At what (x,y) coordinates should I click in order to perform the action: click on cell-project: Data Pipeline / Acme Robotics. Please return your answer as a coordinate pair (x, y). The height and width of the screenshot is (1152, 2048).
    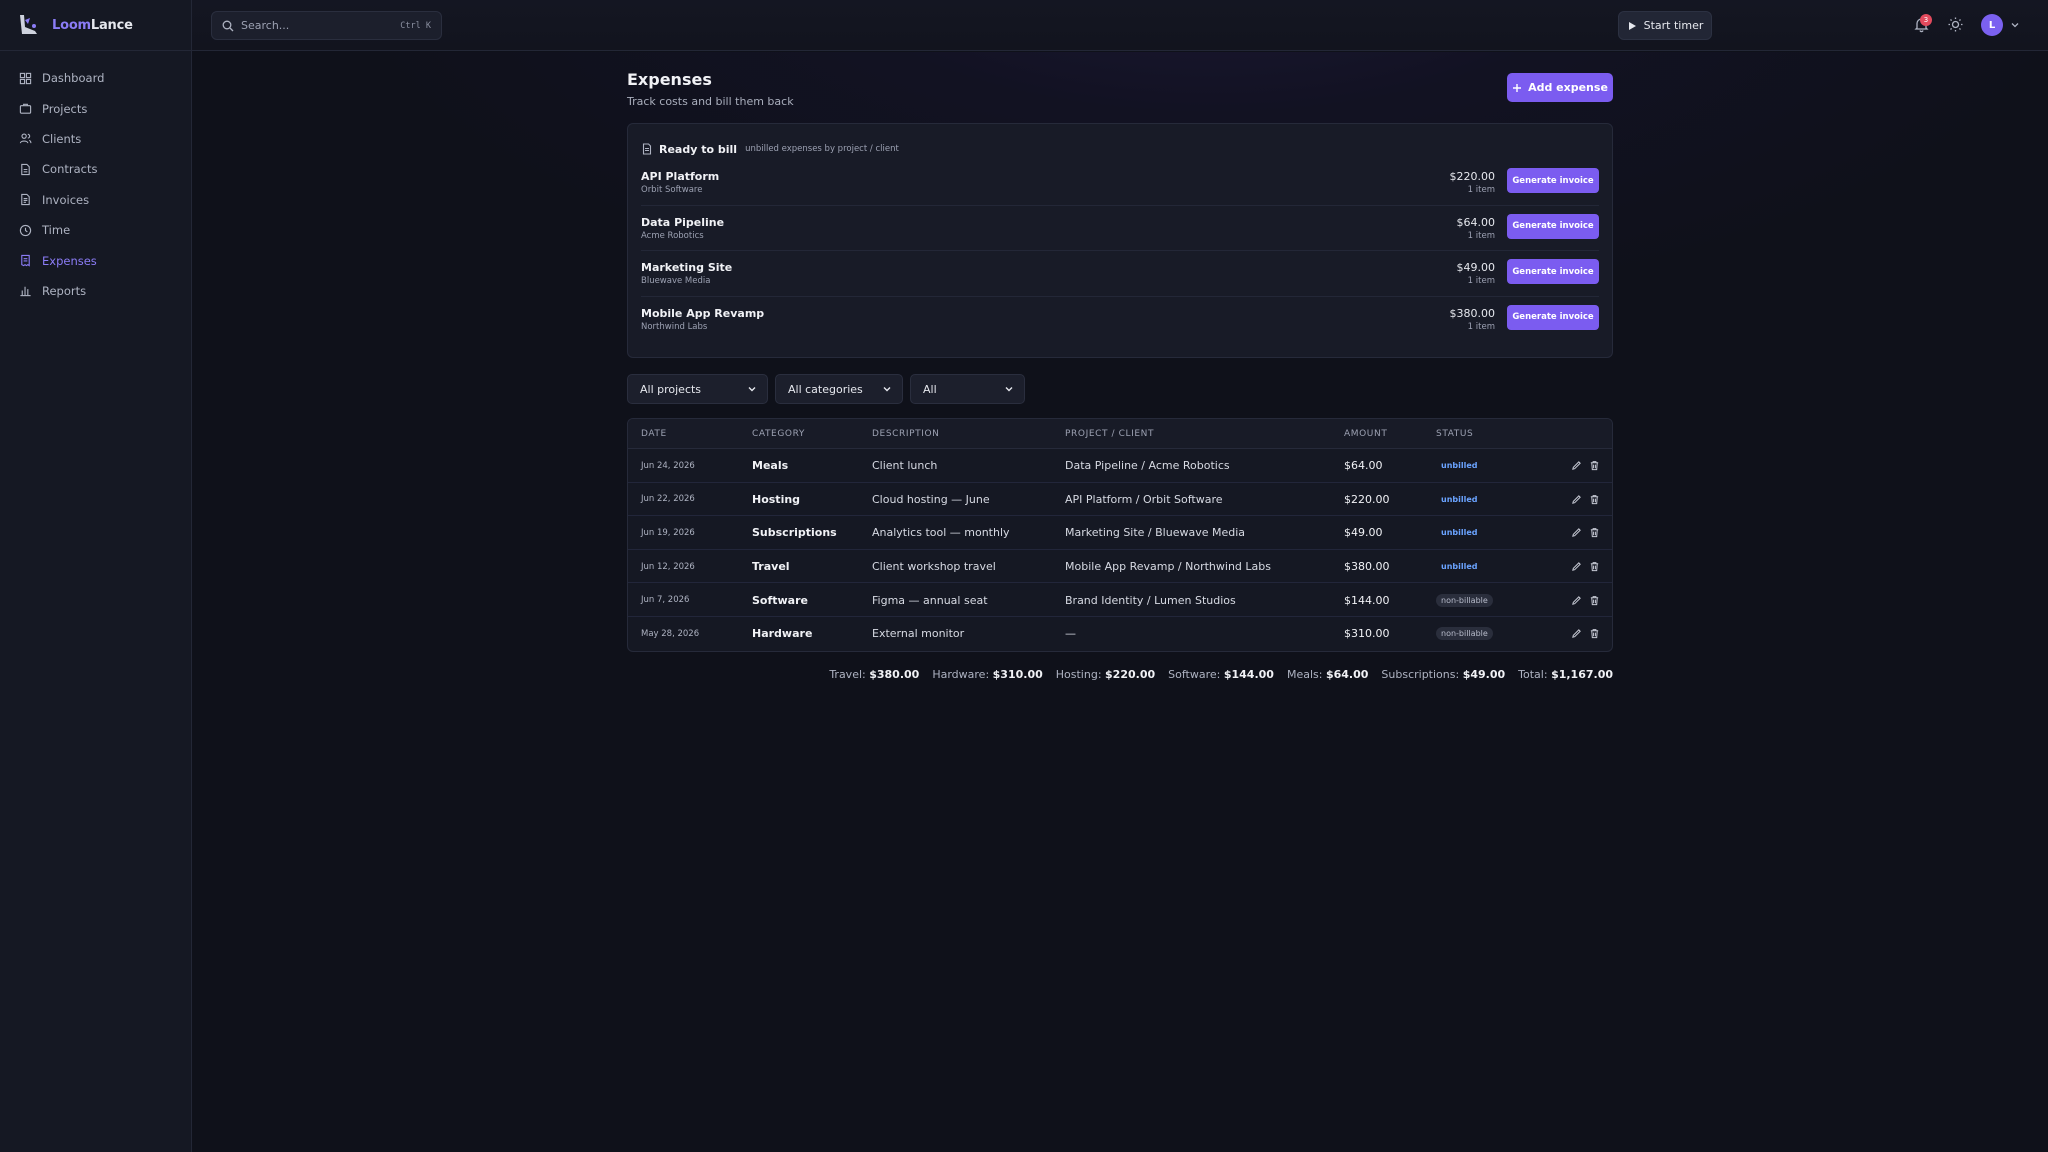
    Looking at the image, I should click on (1147, 466).